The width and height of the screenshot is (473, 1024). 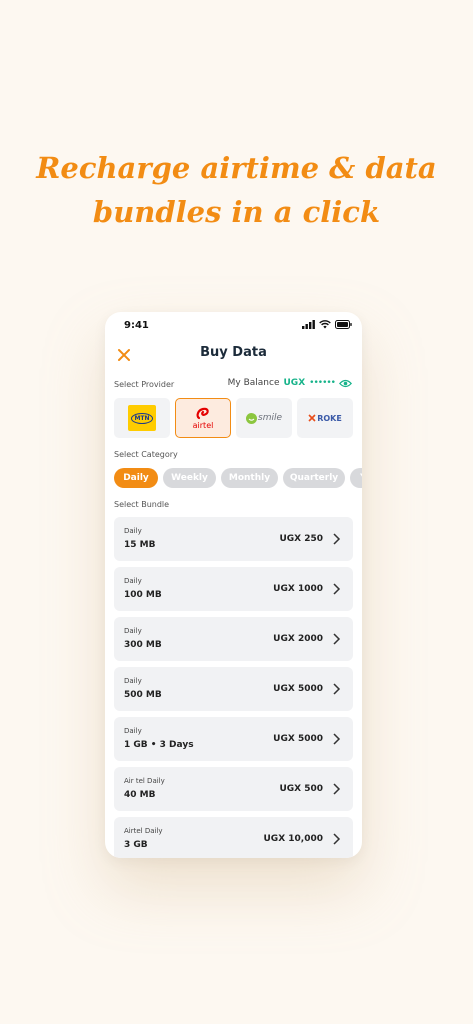 I want to click on page-title: Buy Data, so click(x=233, y=352).